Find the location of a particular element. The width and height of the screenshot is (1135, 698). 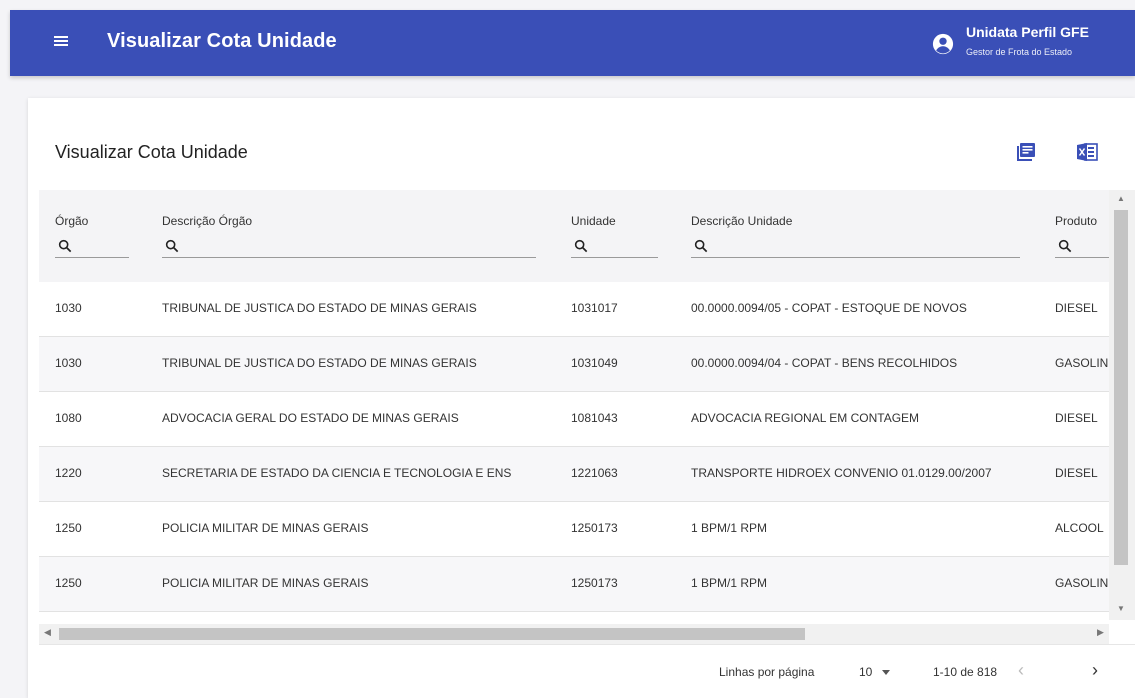

rows-per-page-label: Linhas por página is located at coordinates (767, 672).